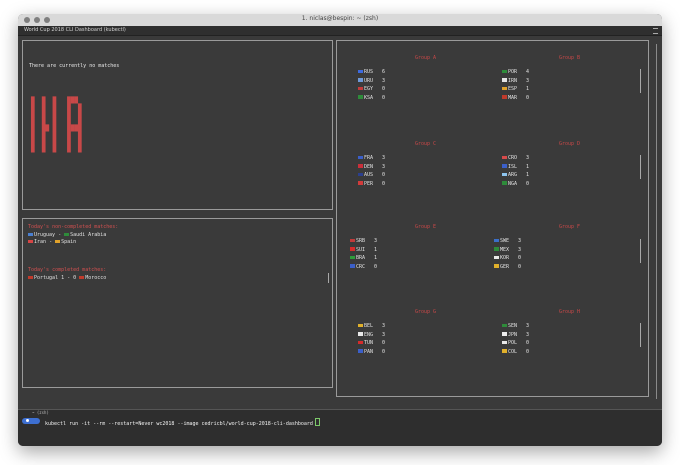 The image size is (680, 465). Describe the element at coordinates (361, 258) in the screenshot. I see `team-code: BRA` at that location.